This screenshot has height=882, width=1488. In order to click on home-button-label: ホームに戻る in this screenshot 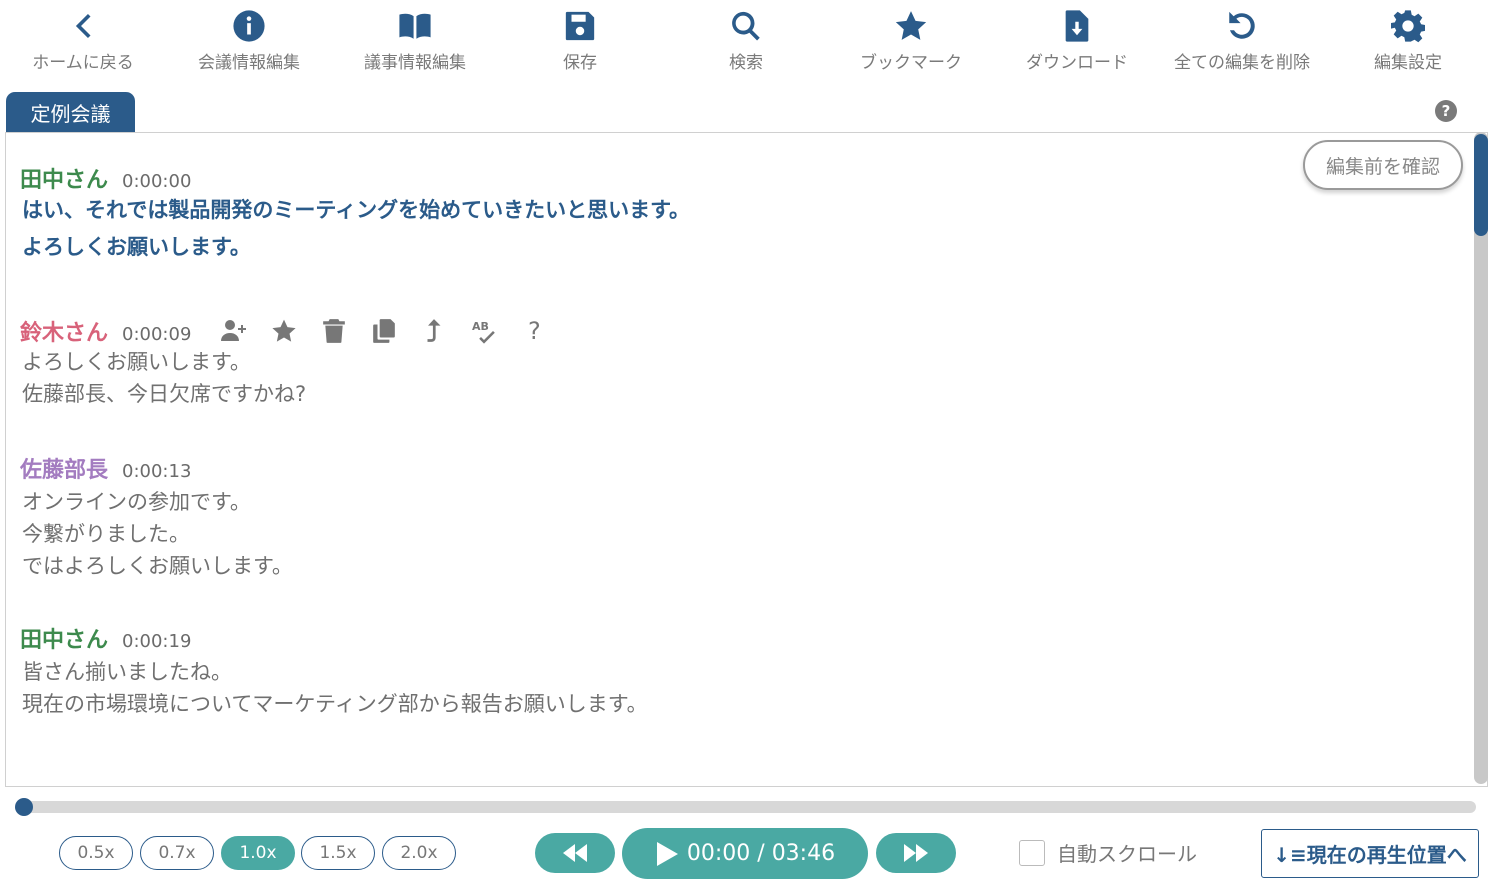, I will do `click(83, 63)`.